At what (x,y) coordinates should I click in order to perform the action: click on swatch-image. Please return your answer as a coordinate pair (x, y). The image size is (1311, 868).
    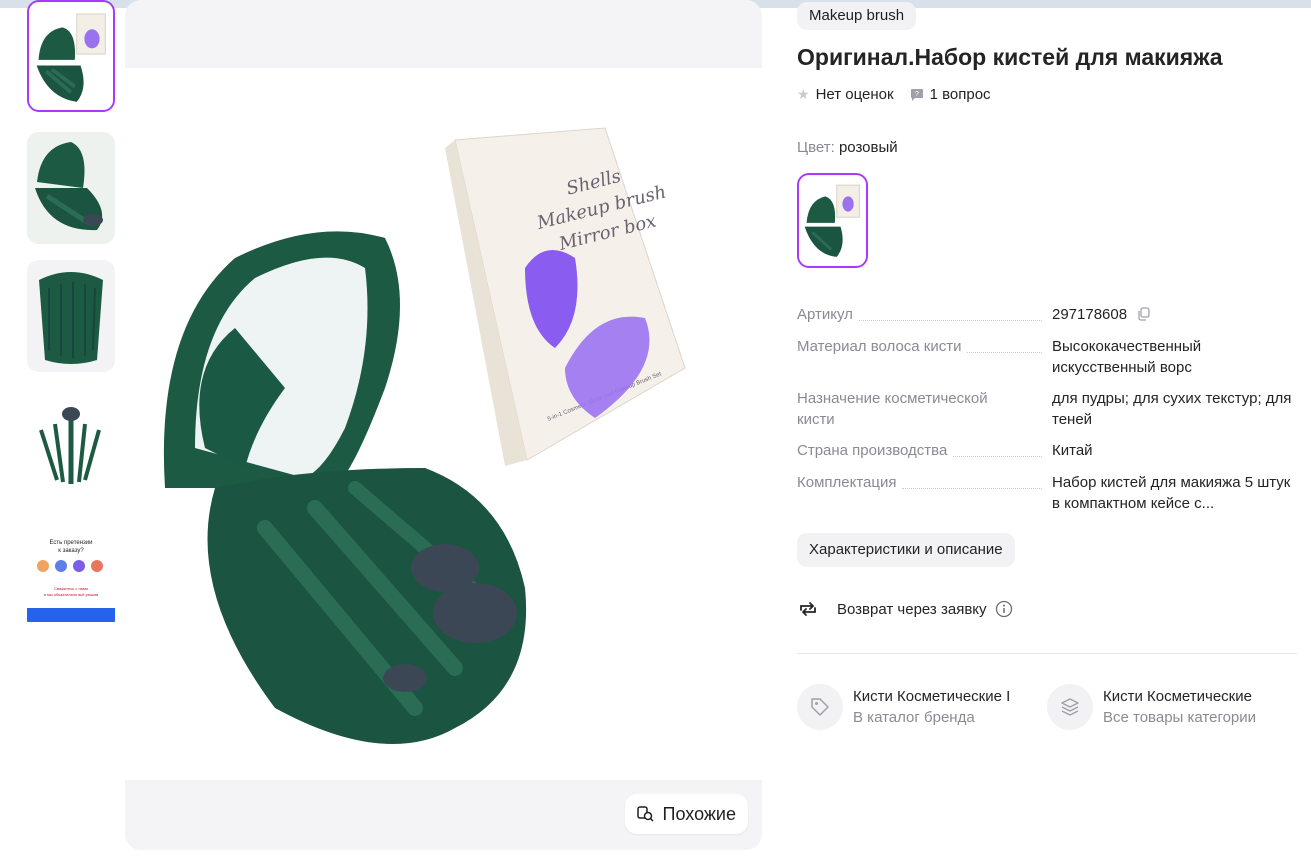
    Looking at the image, I should click on (832, 220).